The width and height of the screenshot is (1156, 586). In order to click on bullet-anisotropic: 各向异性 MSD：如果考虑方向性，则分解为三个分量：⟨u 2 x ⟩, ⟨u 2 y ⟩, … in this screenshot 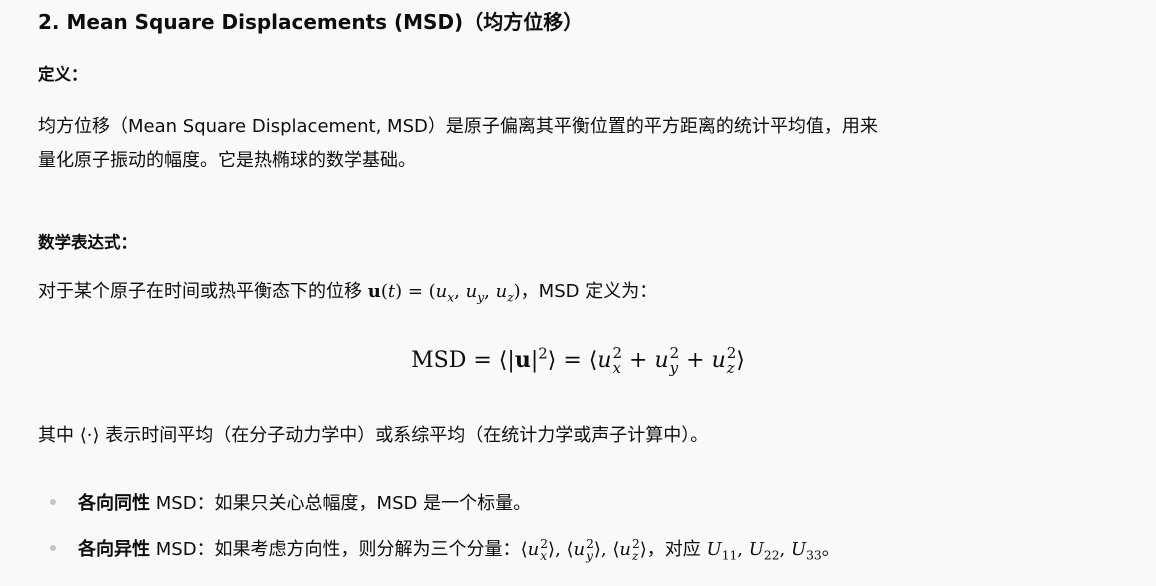, I will do `click(445, 550)`.